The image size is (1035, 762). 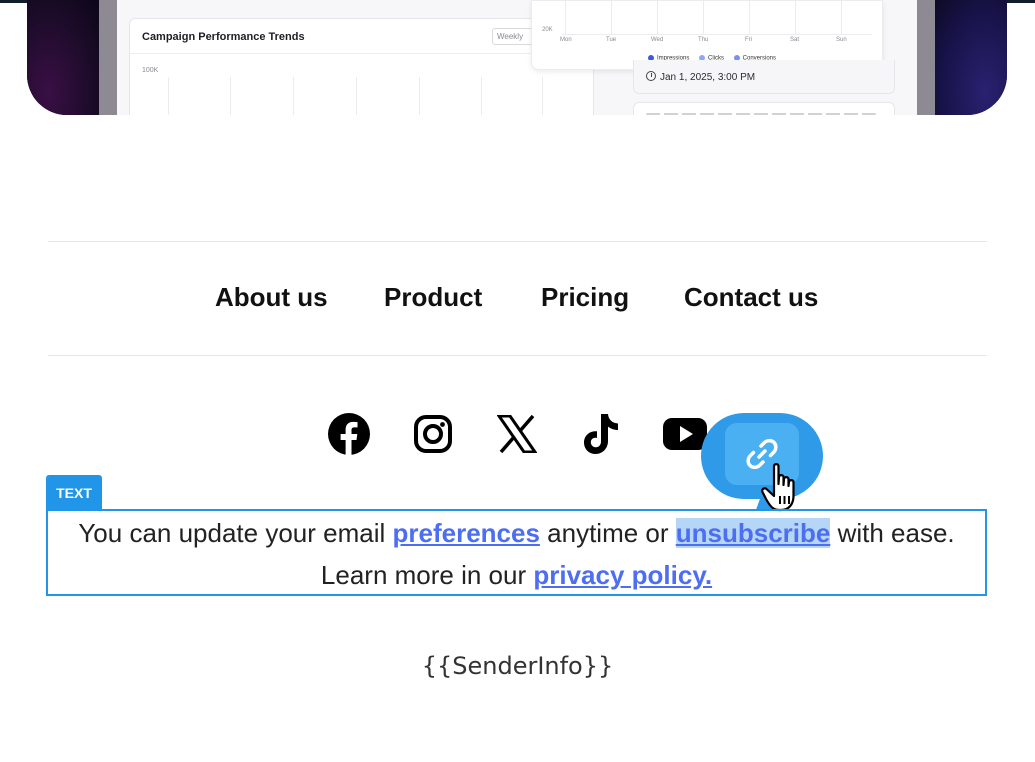 I want to click on mini-y-tick: 20K, so click(x=547, y=30).